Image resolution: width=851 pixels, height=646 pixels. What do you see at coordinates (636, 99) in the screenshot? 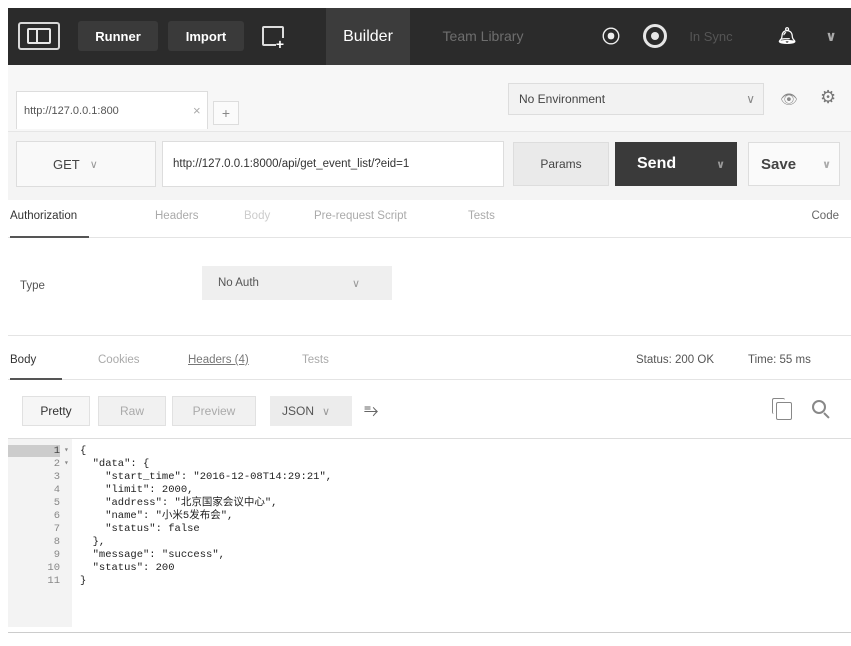
I see `environment-select: No Environment ∨` at bounding box center [636, 99].